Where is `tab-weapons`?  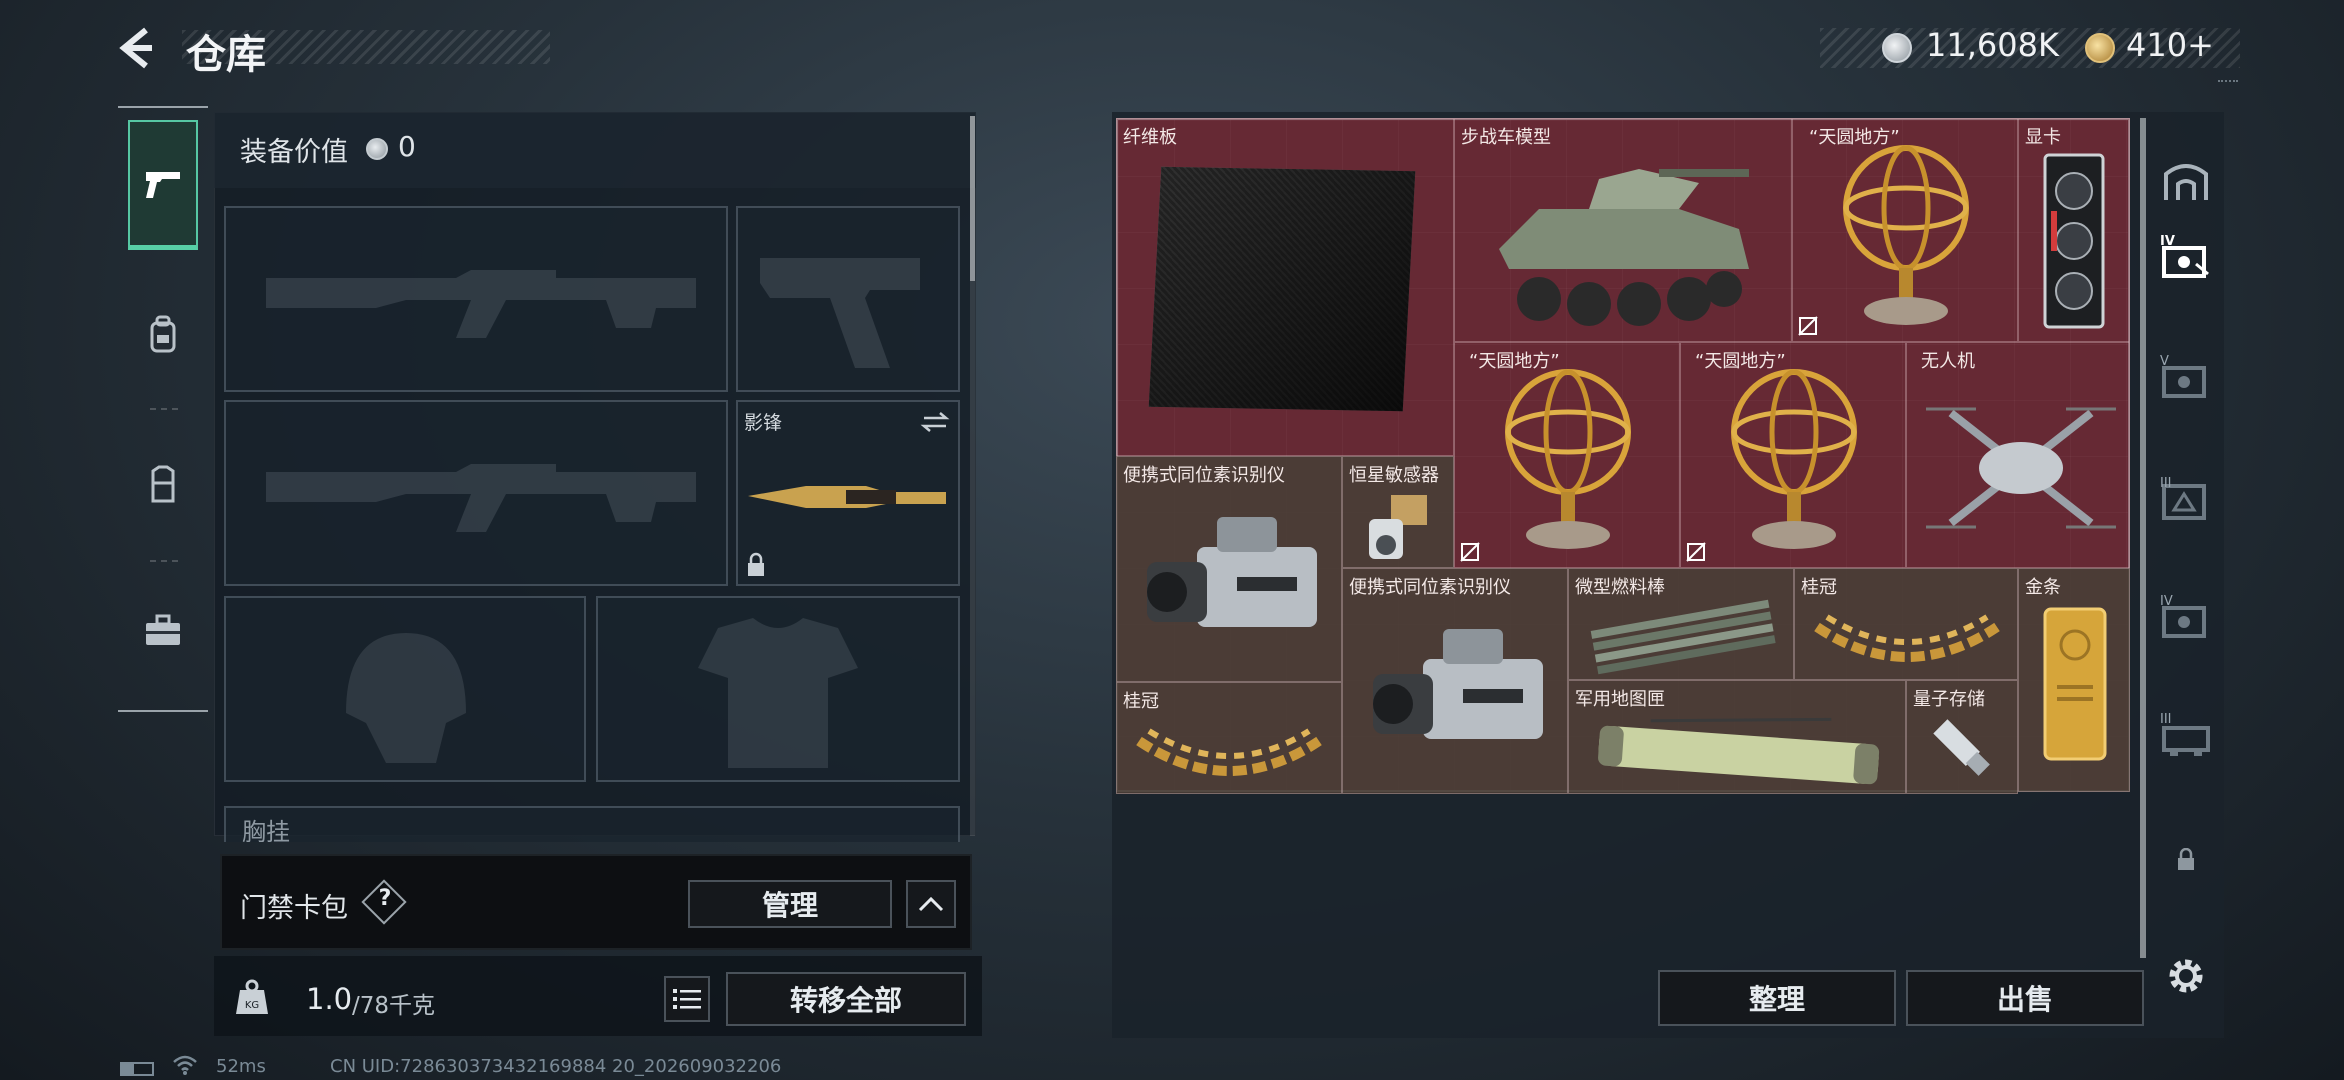 tab-weapons is located at coordinates (163, 185).